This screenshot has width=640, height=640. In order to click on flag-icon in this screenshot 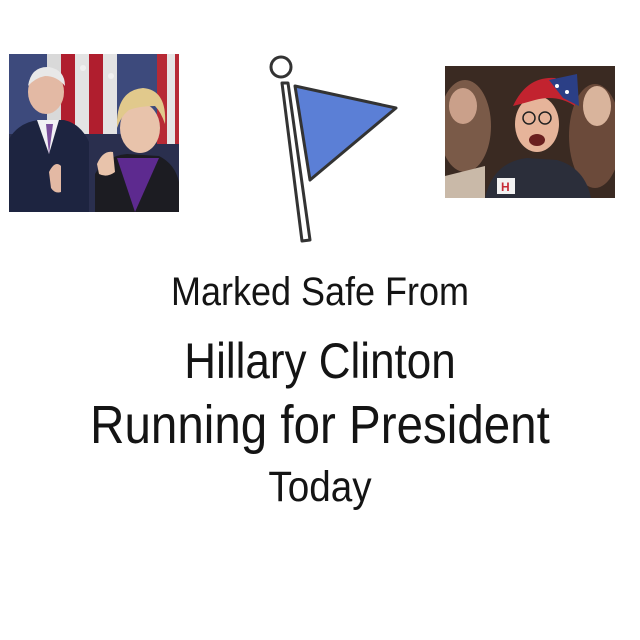, I will do `click(333, 149)`.